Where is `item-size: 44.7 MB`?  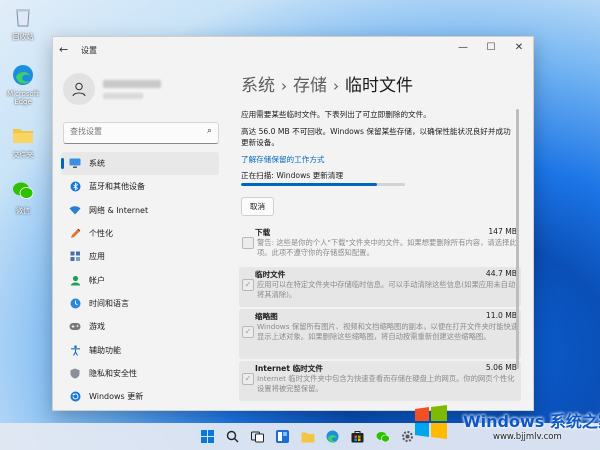
item-size: 44.7 MB is located at coordinates (501, 273).